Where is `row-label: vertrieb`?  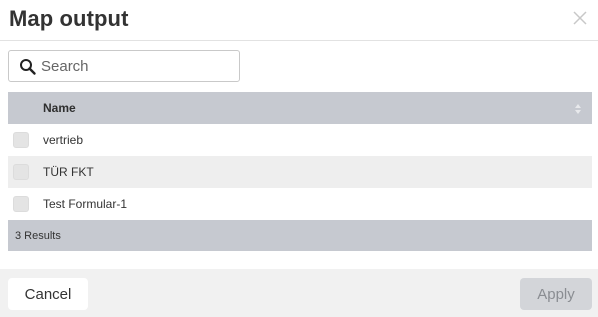
row-label: vertrieb is located at coordinates (63, 140).